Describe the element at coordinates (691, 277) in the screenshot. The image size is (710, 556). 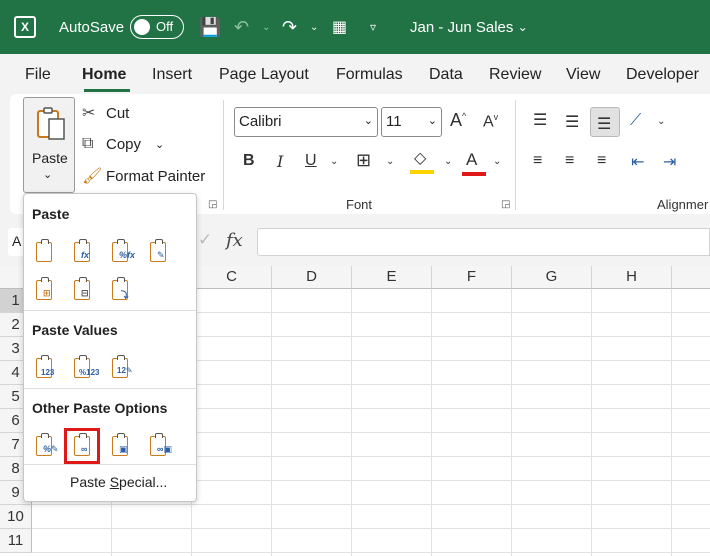
I see `column-header-i` at that location.